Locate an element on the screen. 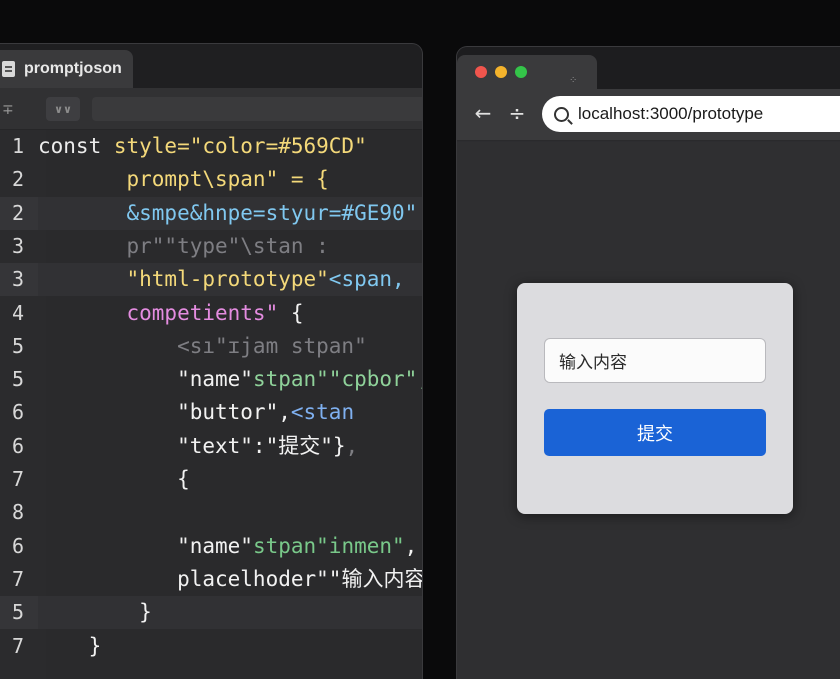 The image size is (840, 679). code-line: "name"stpan""cpbor", is located at coordinates (230, 379).